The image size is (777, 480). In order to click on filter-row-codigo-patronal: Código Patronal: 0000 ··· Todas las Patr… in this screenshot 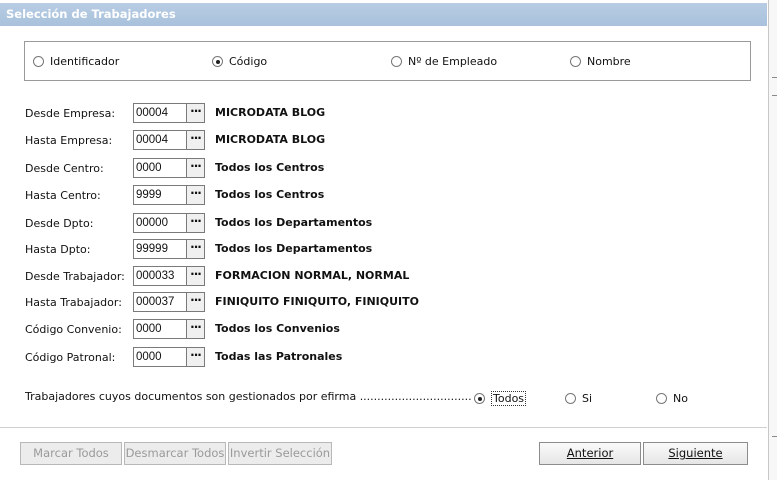, I will do `click(375, 357)`.